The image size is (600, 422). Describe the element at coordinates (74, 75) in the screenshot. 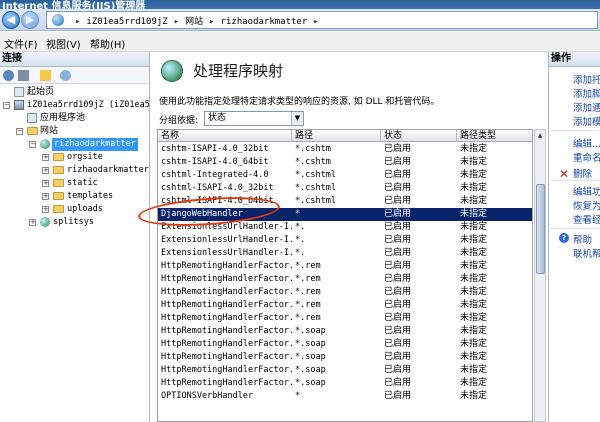

I see `connections-toolbar` at that location.